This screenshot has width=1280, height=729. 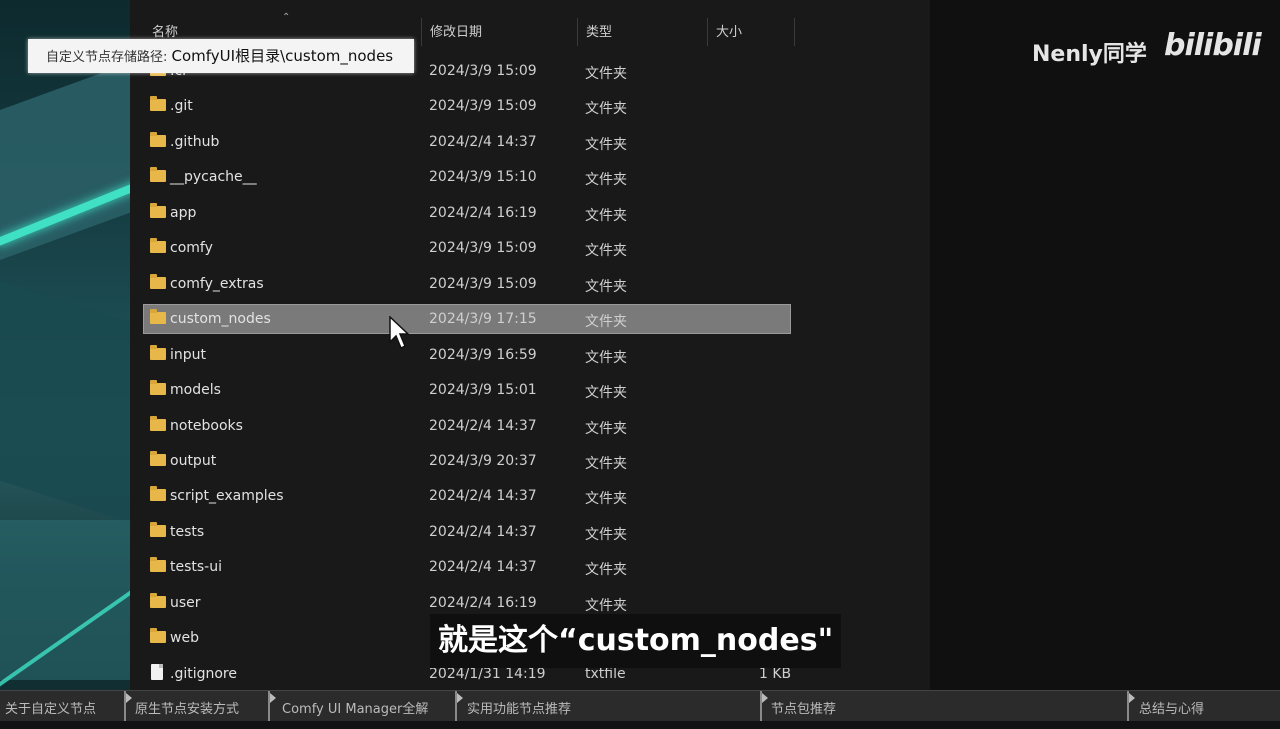 What do you see at coordinates (399, 333) in the screenshot?
I see `mouse-pointer-icon` at bounding box center [399, 333].